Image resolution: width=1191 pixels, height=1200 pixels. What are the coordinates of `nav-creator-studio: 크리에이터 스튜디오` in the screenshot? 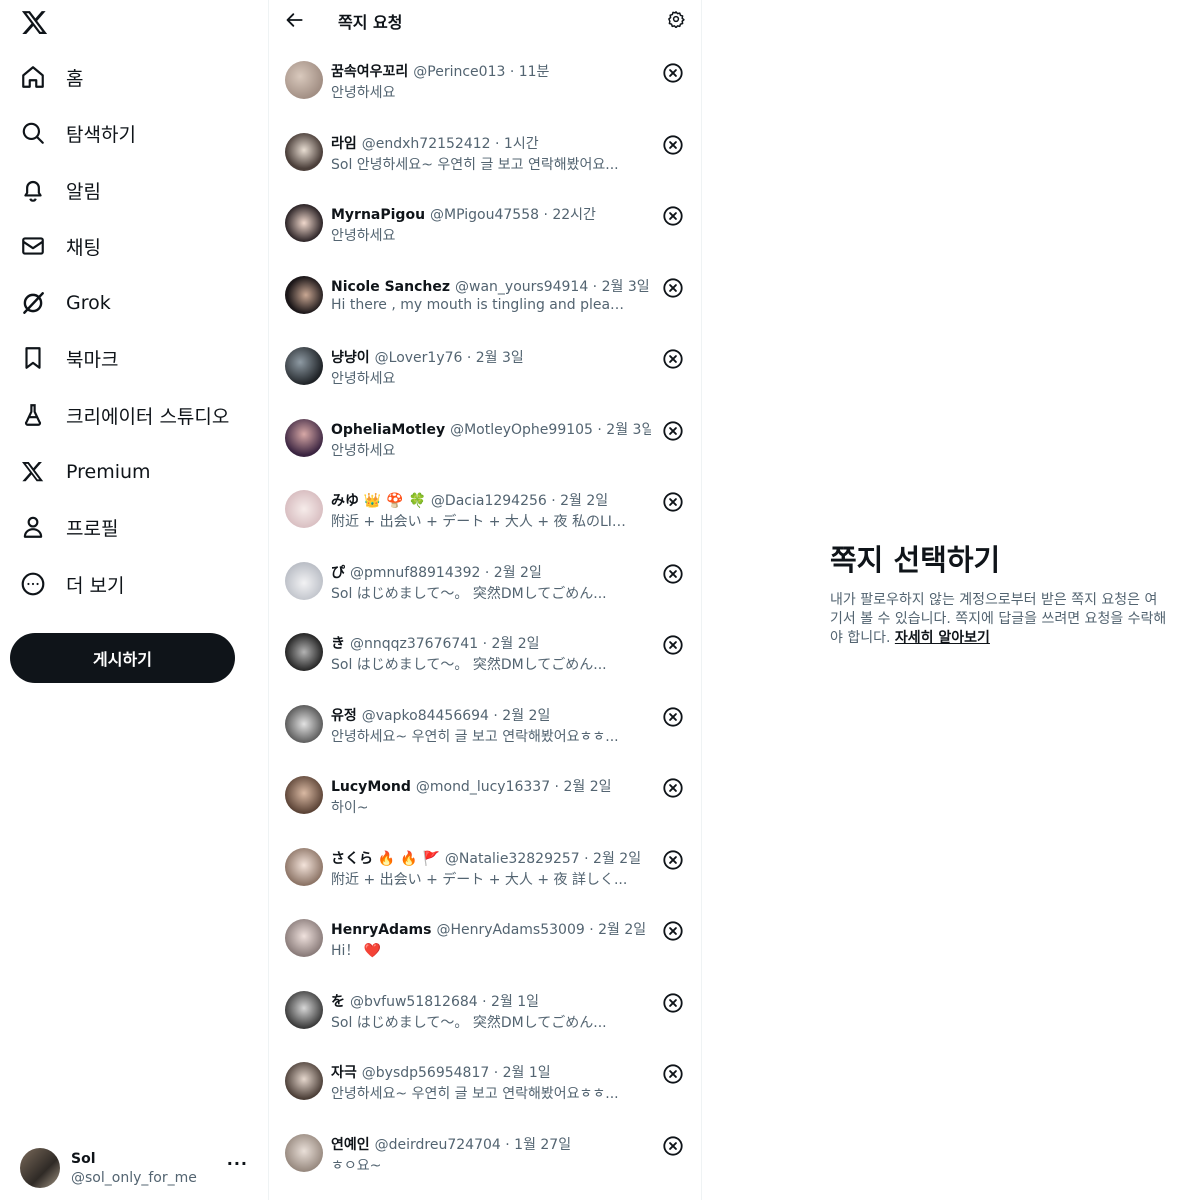 It's located at (129, 415).